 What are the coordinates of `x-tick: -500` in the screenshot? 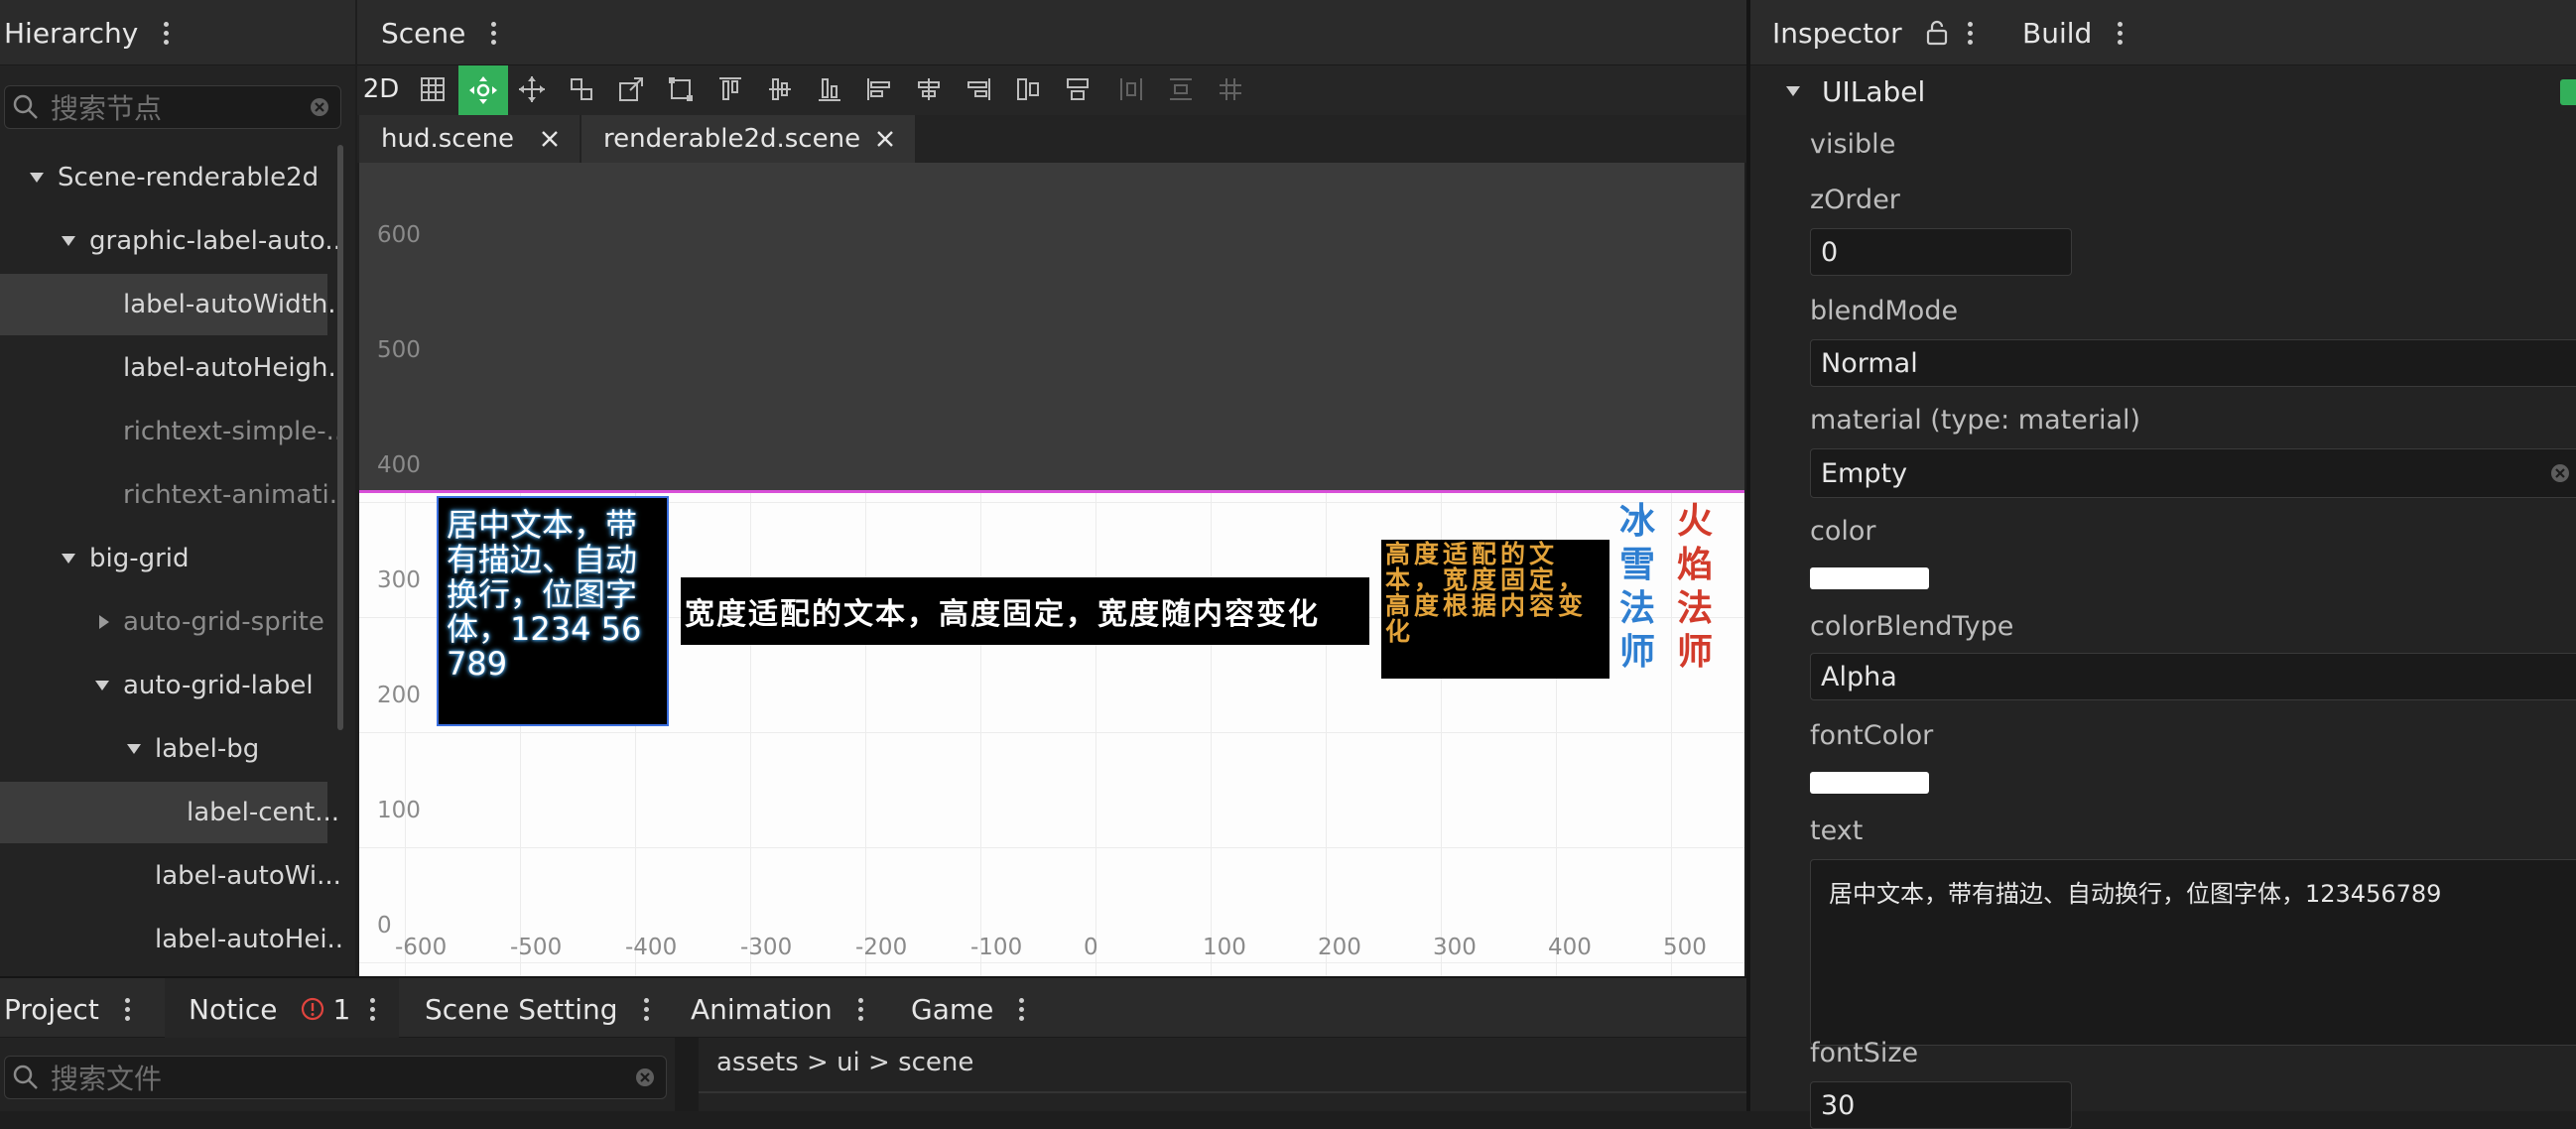 It's located at (537, 947).